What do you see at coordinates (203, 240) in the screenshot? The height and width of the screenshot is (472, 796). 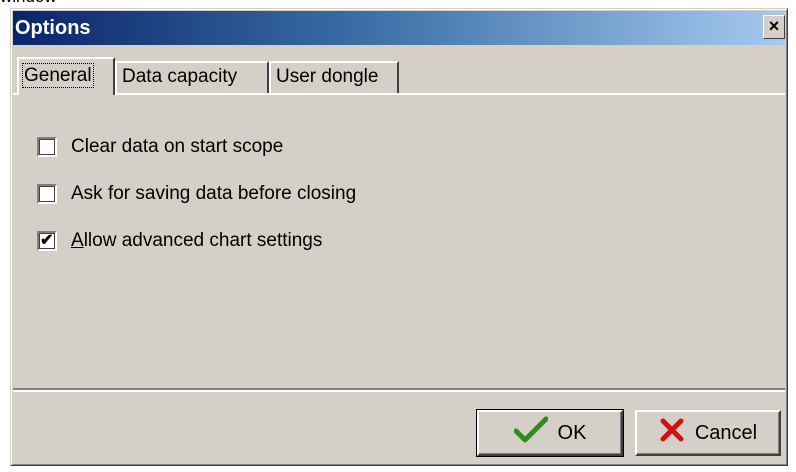 I see `advanced-chart-label-rest: llow advanced chart settings` at bounding box center [203, 240].